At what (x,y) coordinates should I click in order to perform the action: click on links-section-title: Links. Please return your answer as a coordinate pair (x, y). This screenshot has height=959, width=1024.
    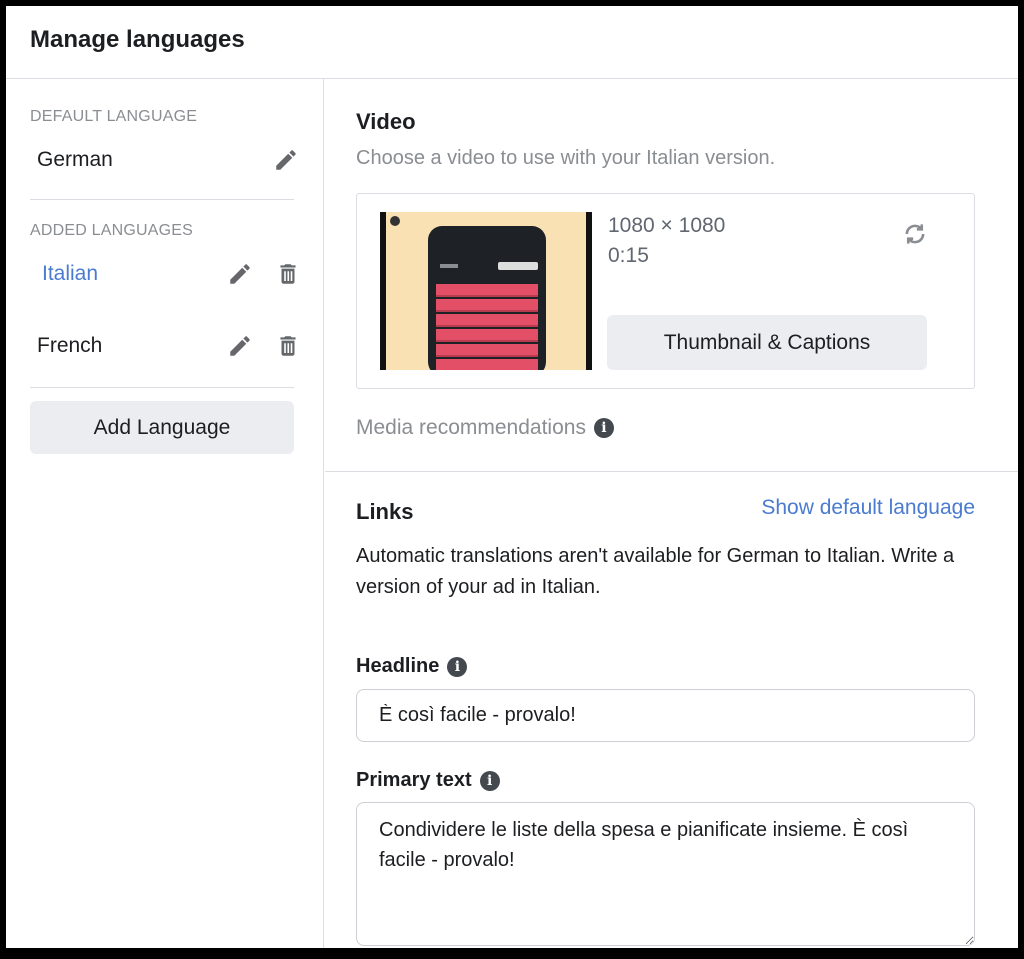
    Looking at the image, I should click on (385, 511).